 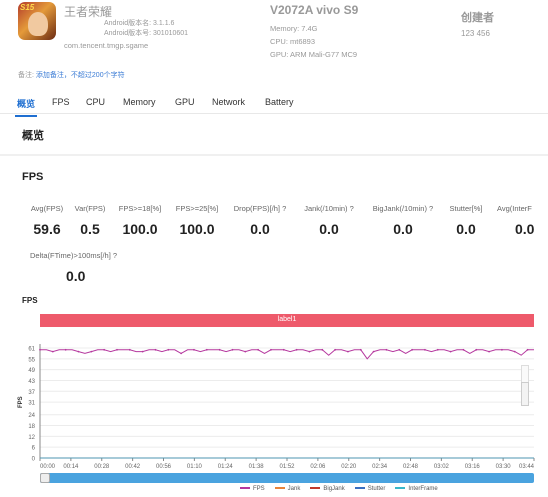 I want to click on time-range-slider, so click(x=287, y=478).